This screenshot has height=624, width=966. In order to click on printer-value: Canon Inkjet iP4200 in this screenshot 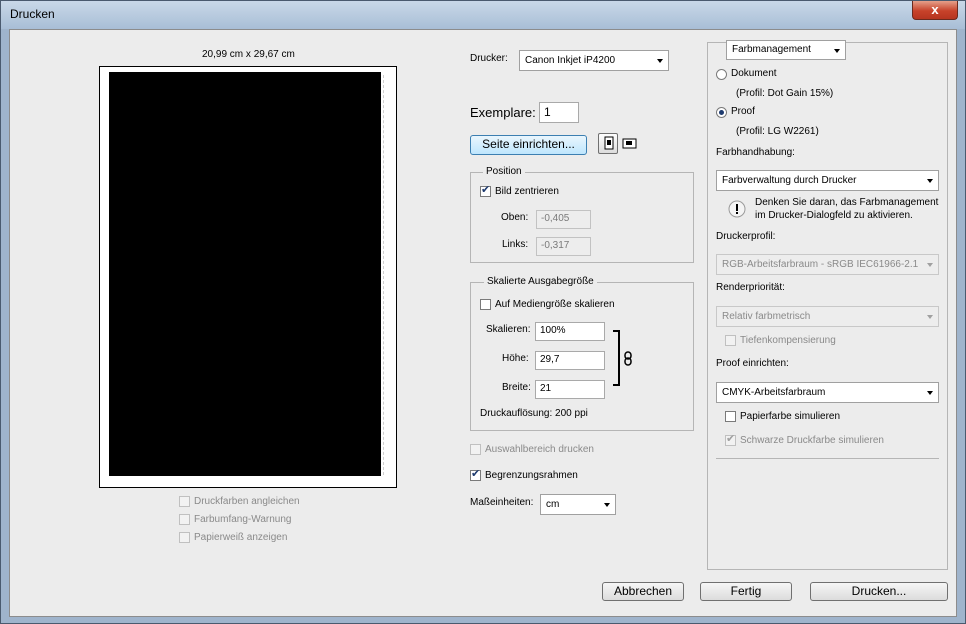, I will do `click(570, 60)`.